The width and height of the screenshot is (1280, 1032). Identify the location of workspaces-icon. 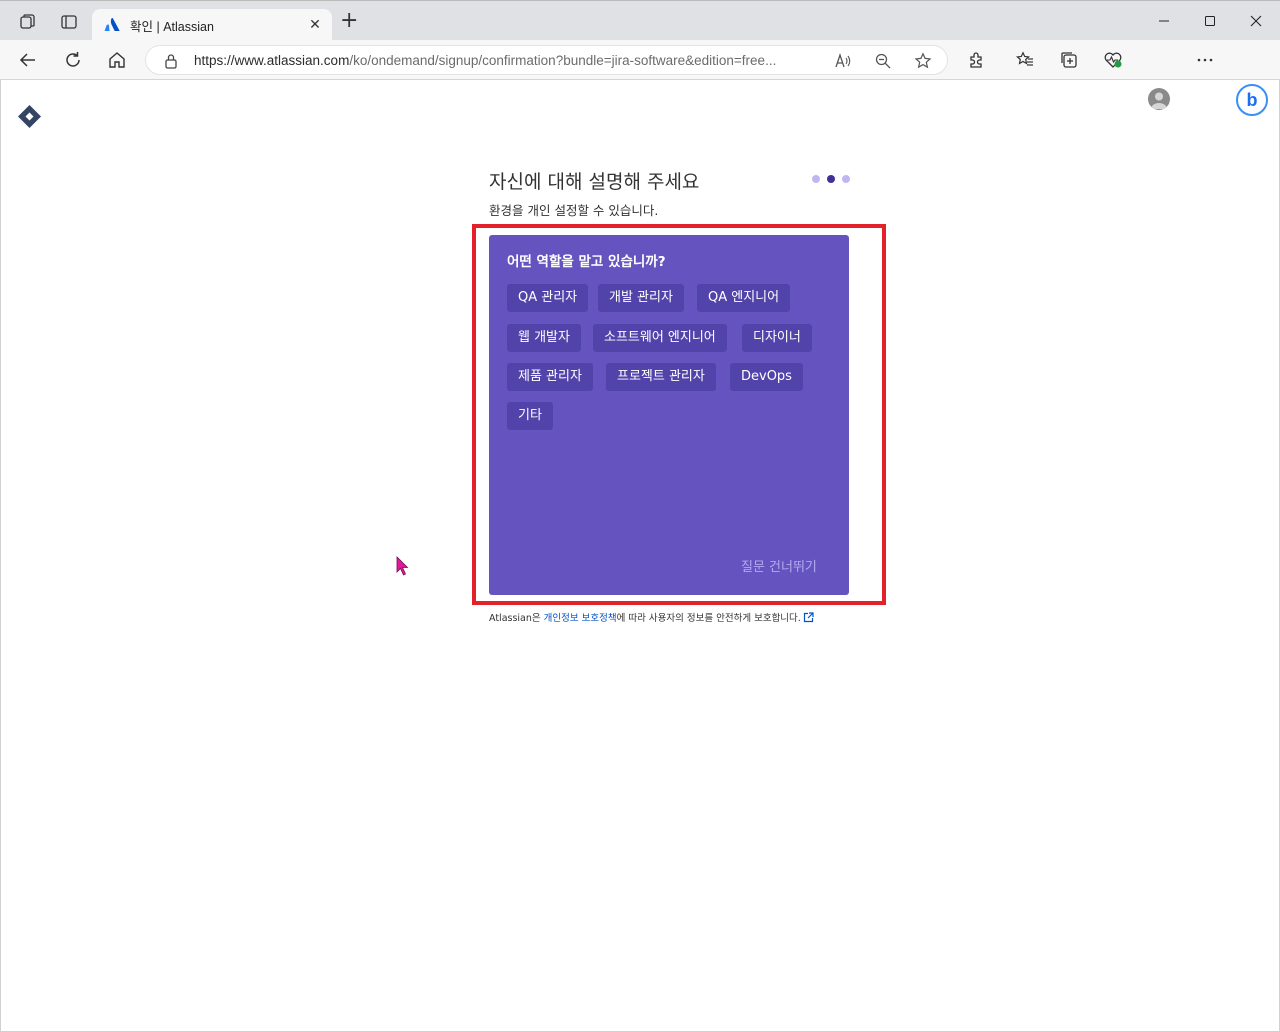
(27, 22).